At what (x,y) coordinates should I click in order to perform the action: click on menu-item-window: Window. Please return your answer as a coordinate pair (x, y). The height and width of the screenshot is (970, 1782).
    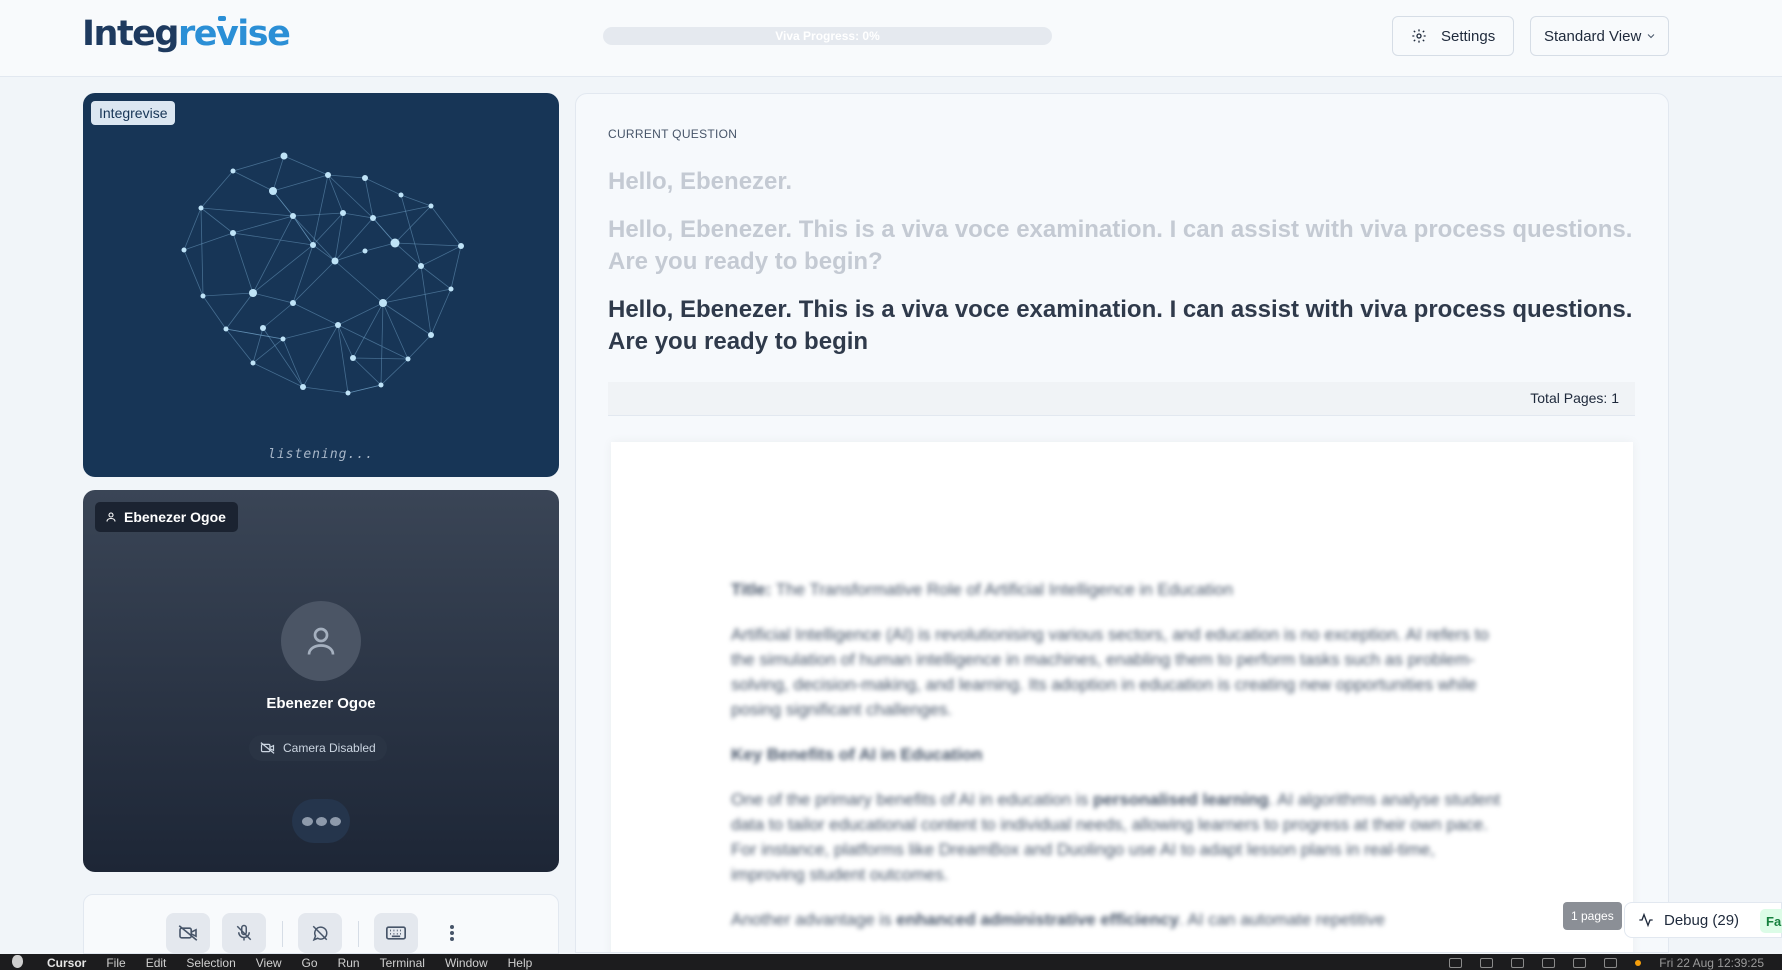
    Looking at the image, I should click on (466, 963).